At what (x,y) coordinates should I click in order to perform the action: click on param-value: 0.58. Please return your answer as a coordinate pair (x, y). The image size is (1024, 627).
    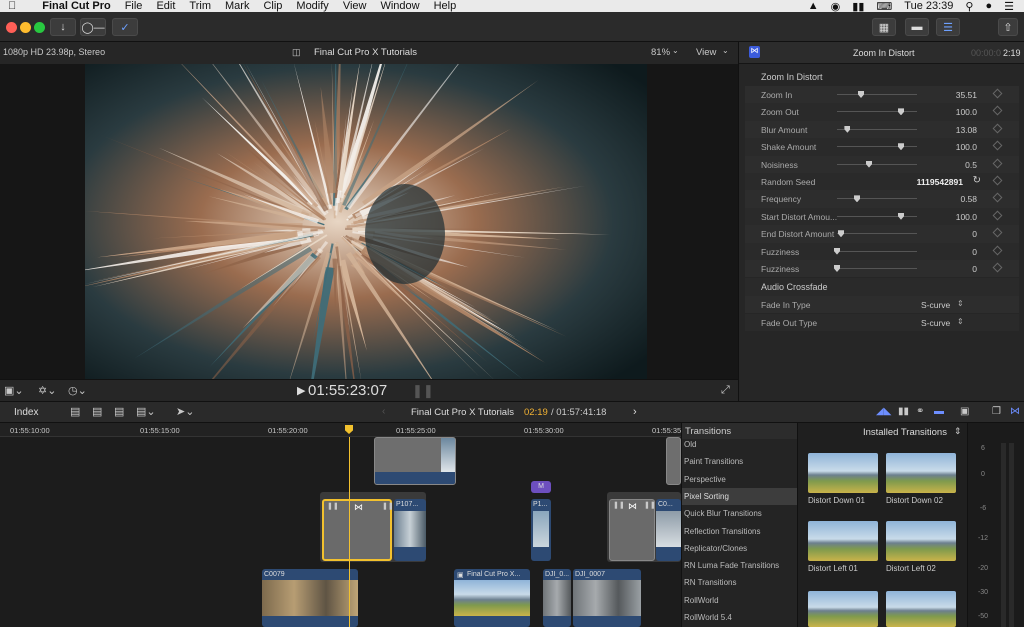
    Looking at the image, I should click on (968, 199).